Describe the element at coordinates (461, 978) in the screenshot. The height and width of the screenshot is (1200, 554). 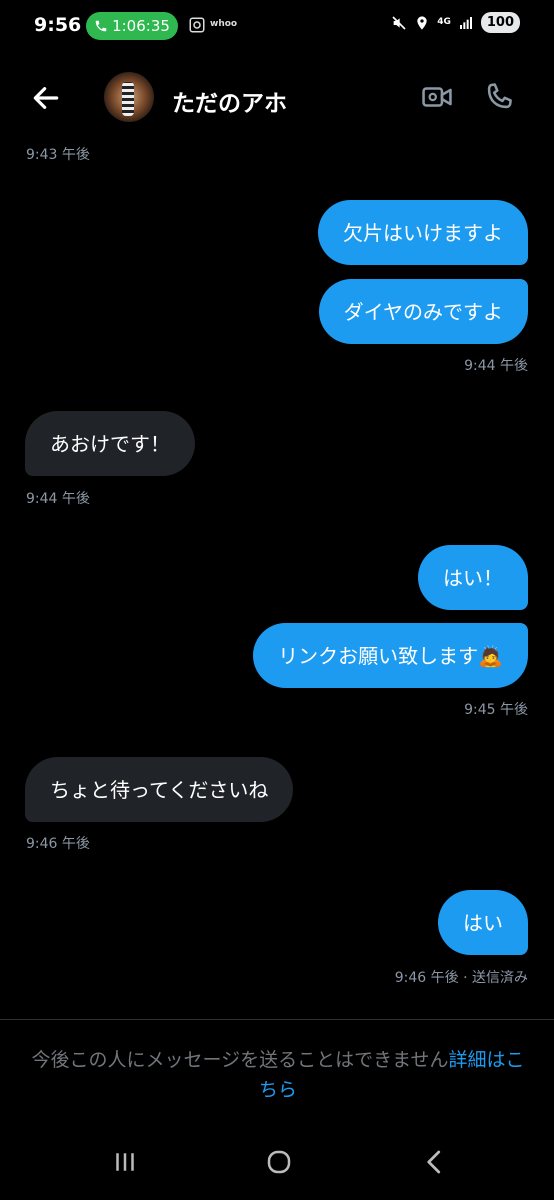
I see `message-status-timestamp: 9:46 午後 · 送信済み` at that location.